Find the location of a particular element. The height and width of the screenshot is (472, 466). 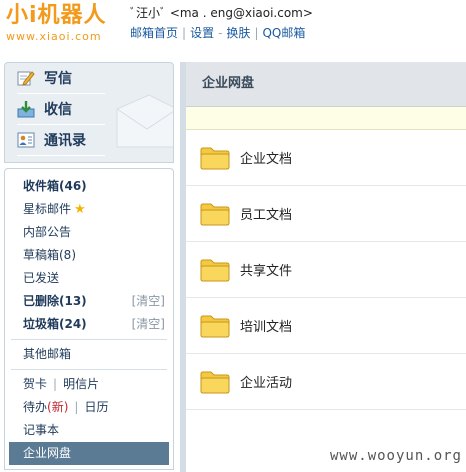

folder-name: 共享文件 is located at coordinates (266, 271).